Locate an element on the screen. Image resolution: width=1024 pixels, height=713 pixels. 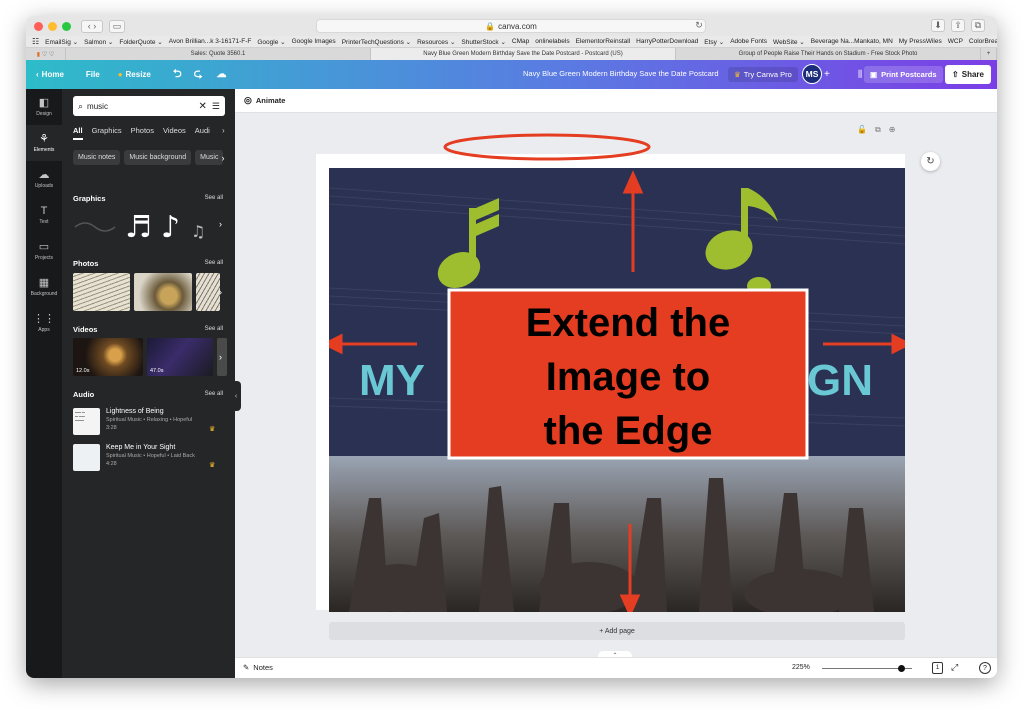
browser-tab: Sales: Quote 3560.1 is located at coordinates (218, 54).